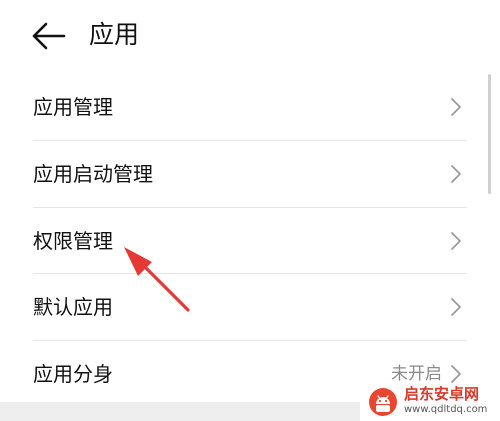  I want to click on menu-item-label: 应用管理, so click(73, 107).